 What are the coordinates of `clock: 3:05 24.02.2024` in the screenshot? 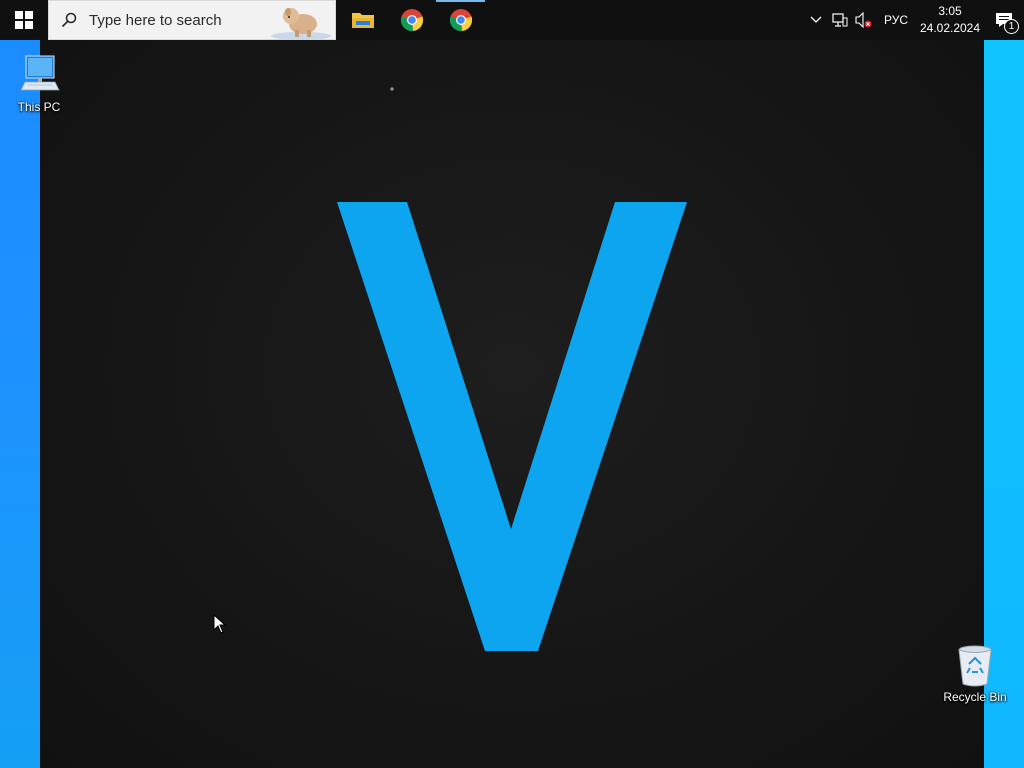 It's located at (950, 20).